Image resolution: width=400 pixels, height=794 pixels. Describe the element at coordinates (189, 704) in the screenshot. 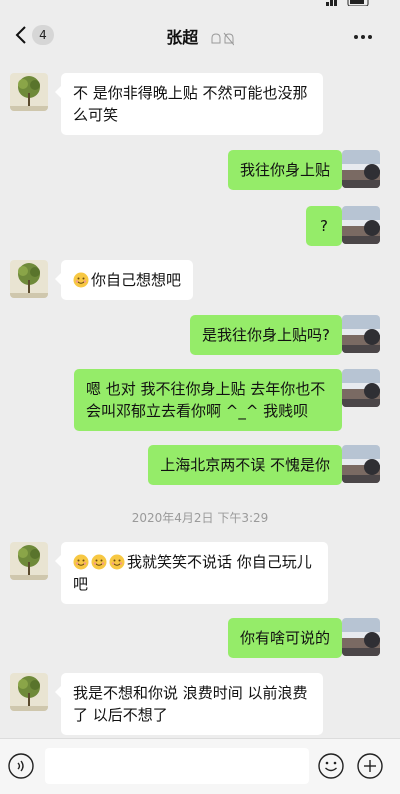

I see `message-bubble: 我是不想和你说 浪费时间 以前浪费了 以后不想了` at that location.